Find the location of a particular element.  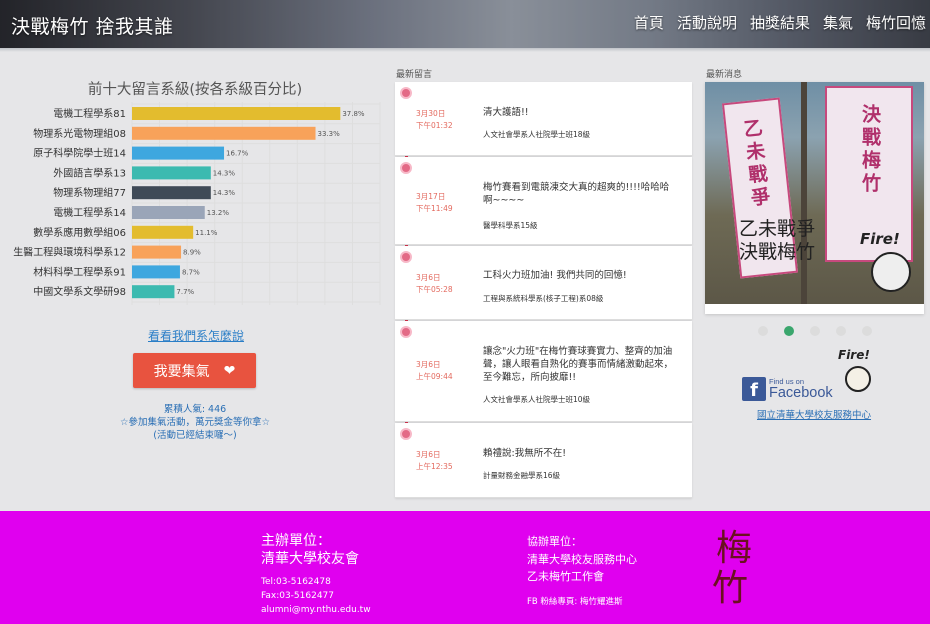

main-nav: 首頁 活動說明 抽獎結果 集氣 梅竹回憶 is located at coordinates (780, 22).